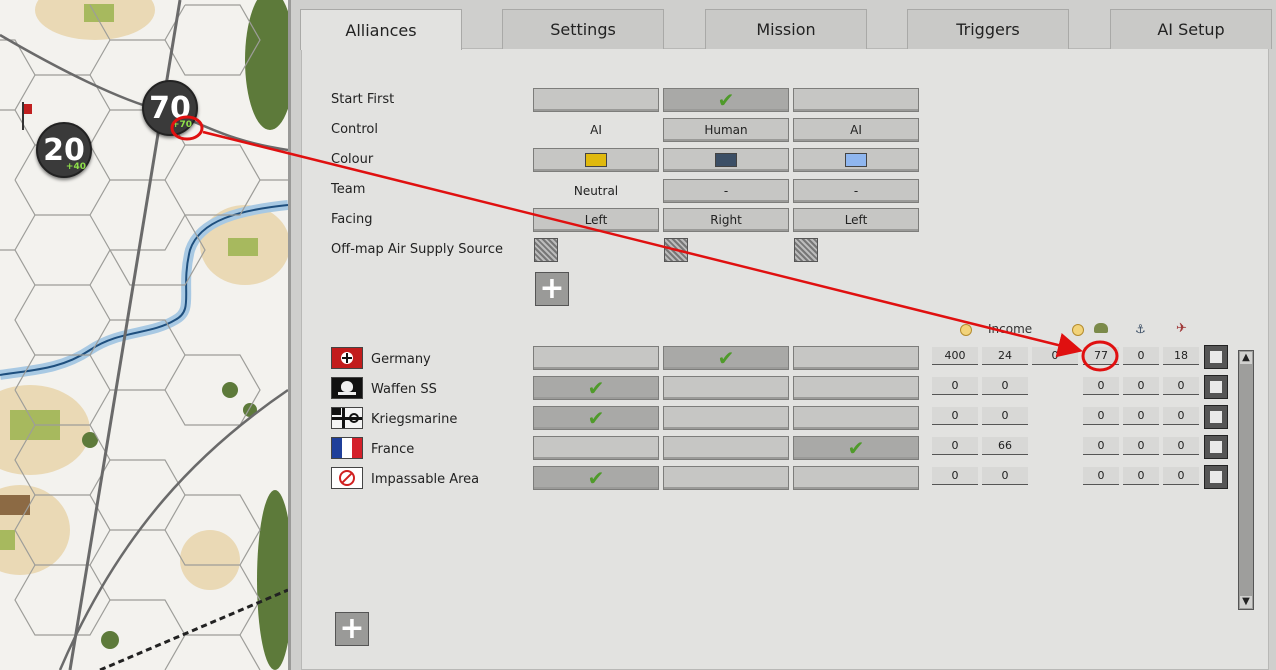 The width and height of the screenshot is (1276, 670). Describe the element at coordinates (352, 629) in the screenshot. I see `add-faction-button: +` at that location.